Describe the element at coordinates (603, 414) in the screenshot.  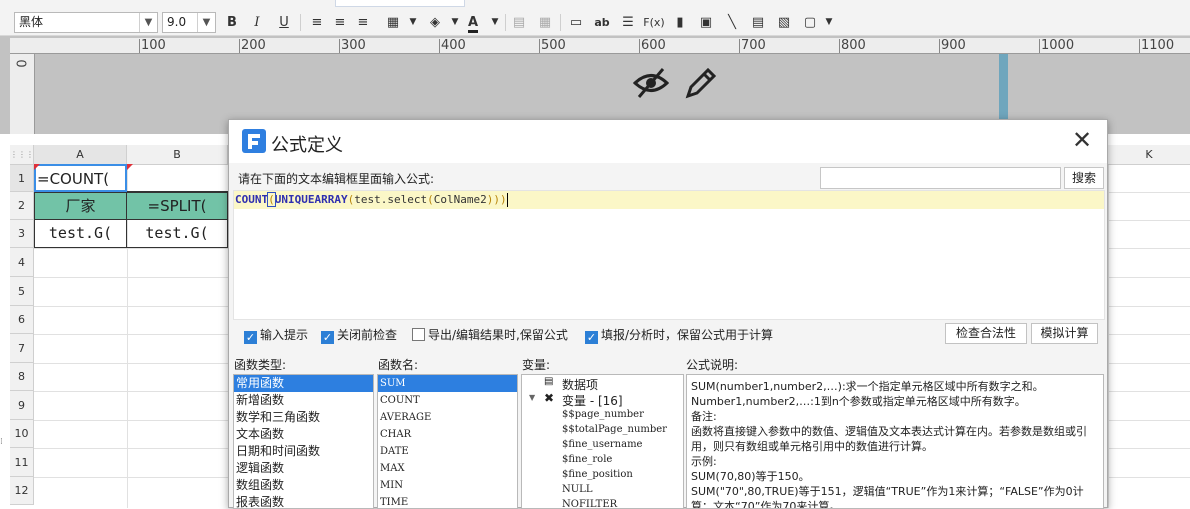
I see `tree-leaf: $$page_number` at that location.